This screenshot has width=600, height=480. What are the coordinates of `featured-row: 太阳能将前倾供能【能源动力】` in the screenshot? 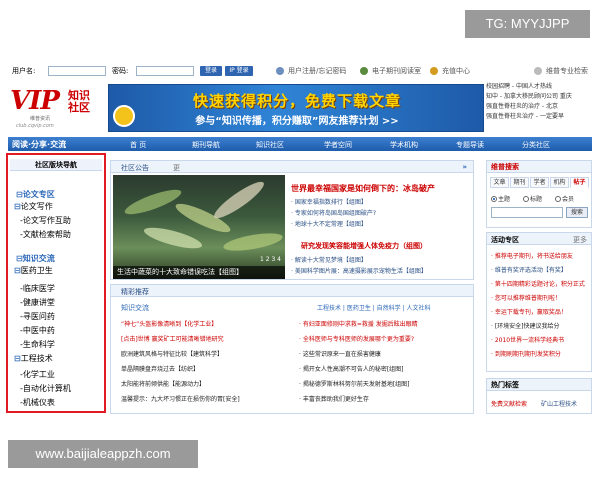 It's located at (207, 383).